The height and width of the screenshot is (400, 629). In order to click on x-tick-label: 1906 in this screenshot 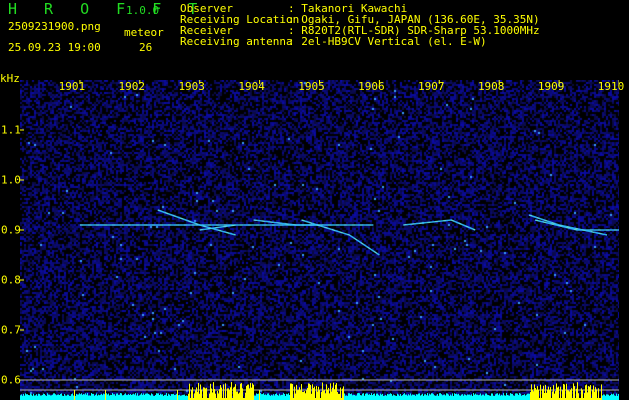, I will do `click(371, 86)`.